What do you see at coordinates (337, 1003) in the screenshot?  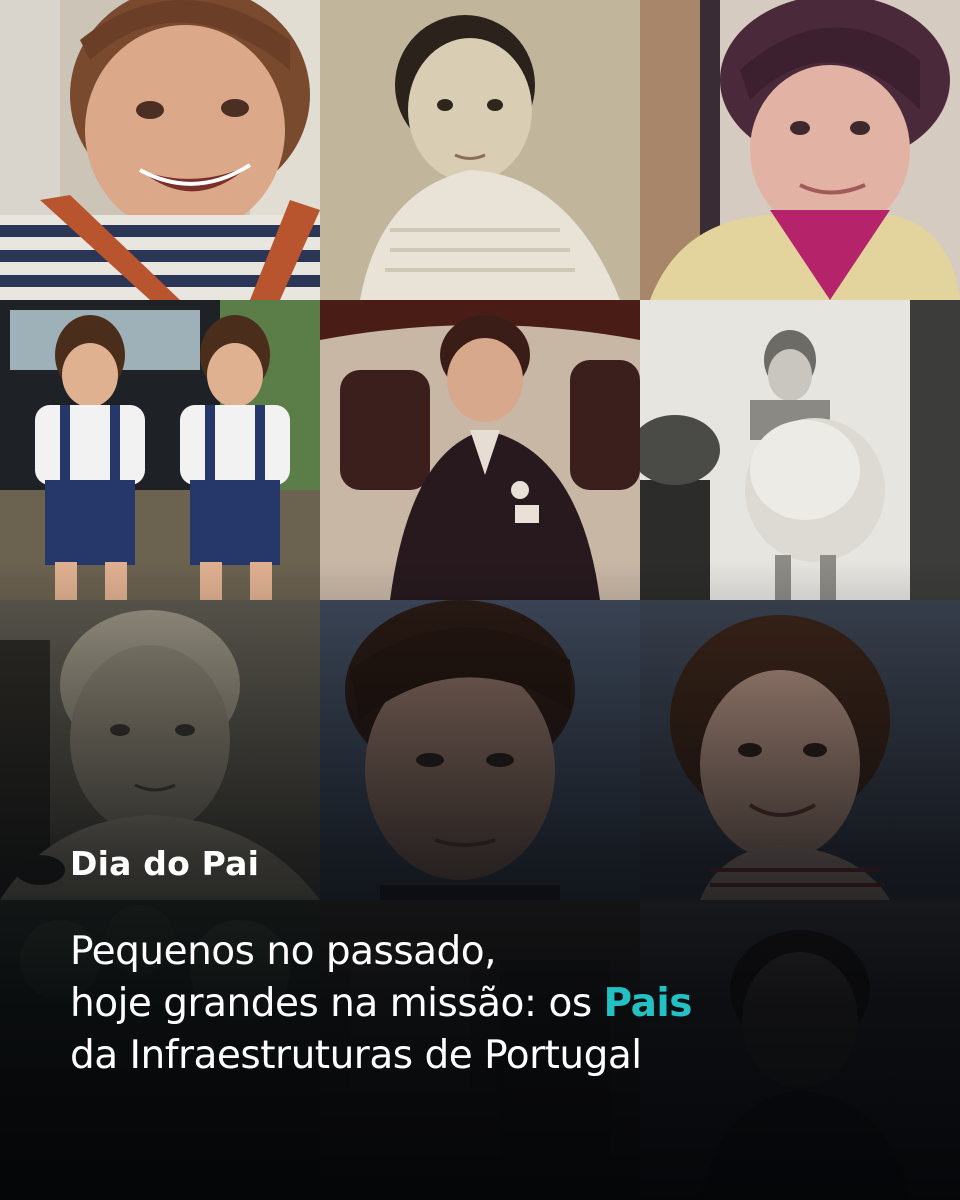 I see `headline-line-2-text: hoje grandes na missão: os` at bounding box center [337, 1003].